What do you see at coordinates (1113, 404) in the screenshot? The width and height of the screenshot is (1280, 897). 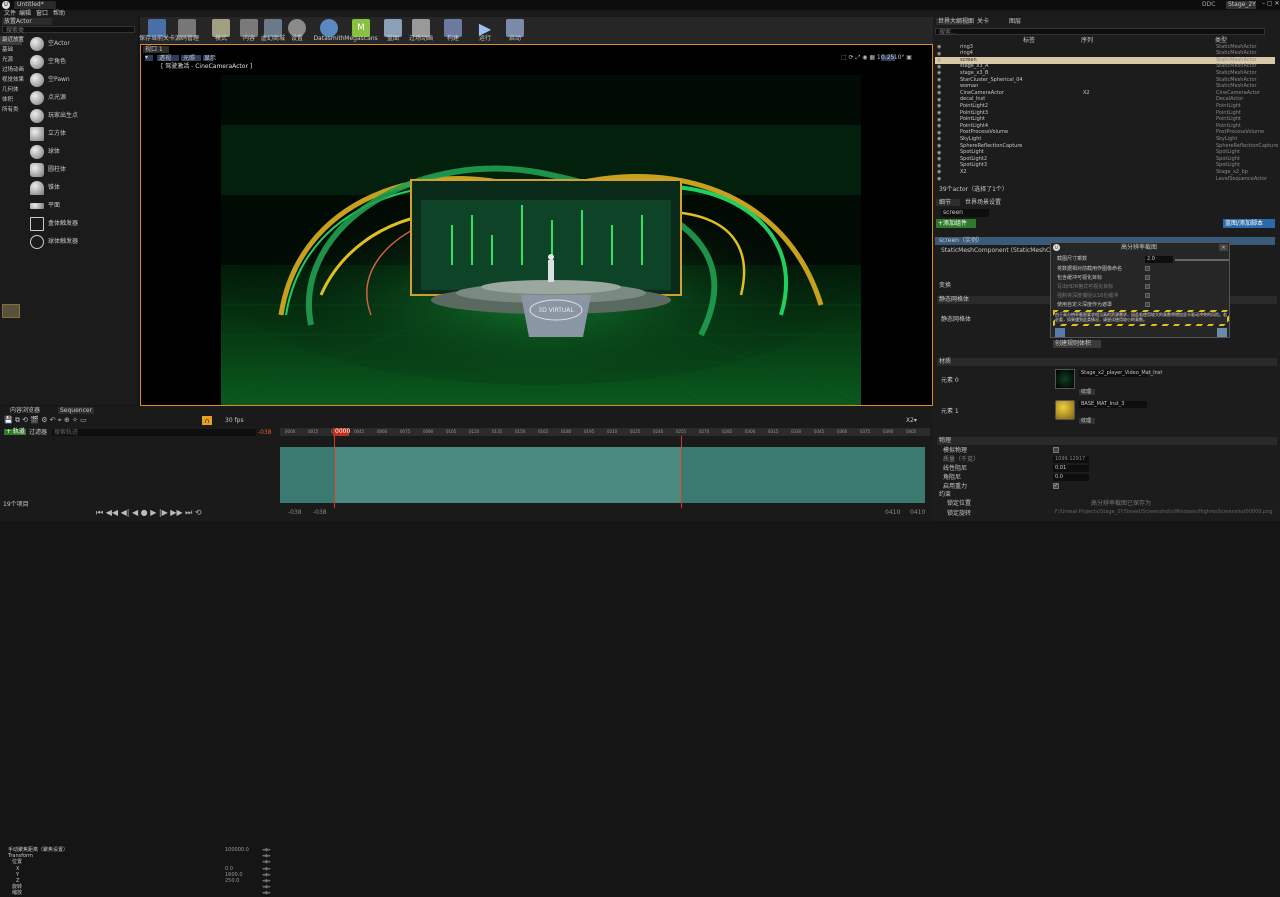 I see `material-1-value: BASE_MAT_Inst_3` at bounding box center [1113, 404].